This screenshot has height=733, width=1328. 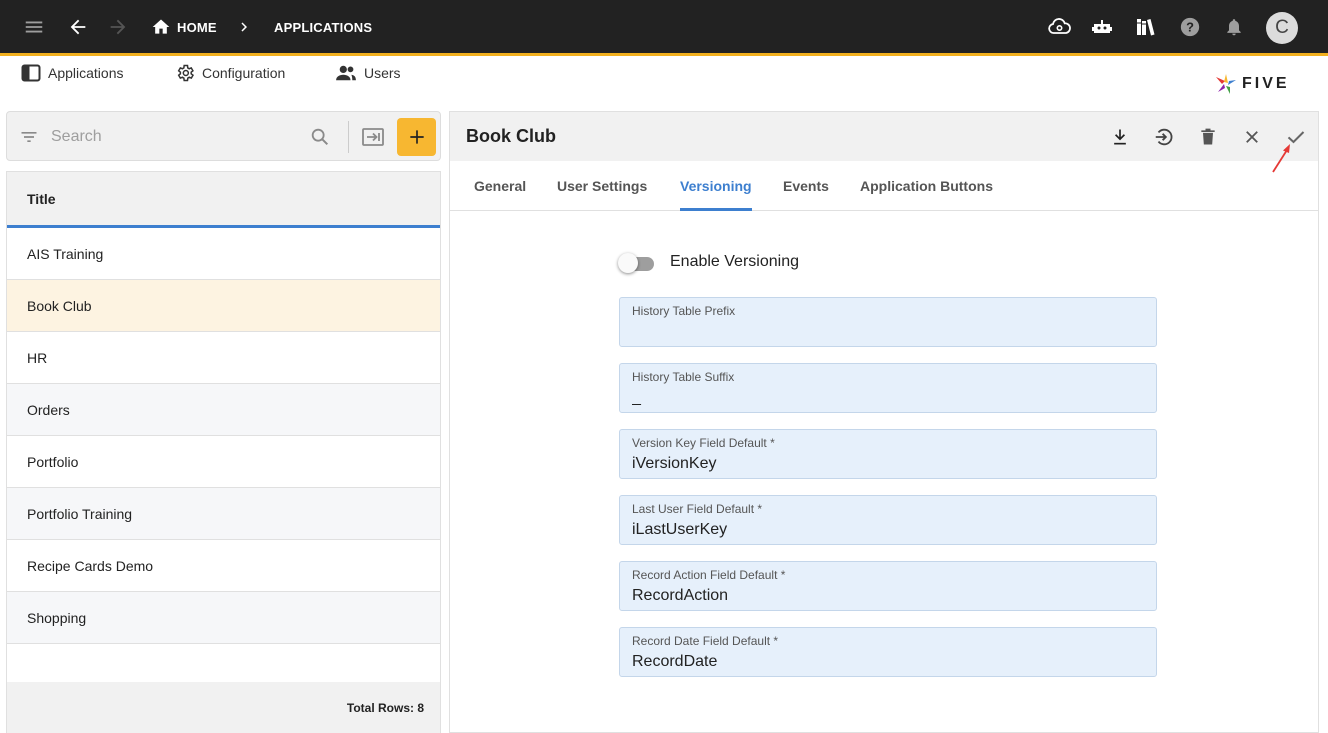 I want to click on filter-icon, so click(x=29, y=139).